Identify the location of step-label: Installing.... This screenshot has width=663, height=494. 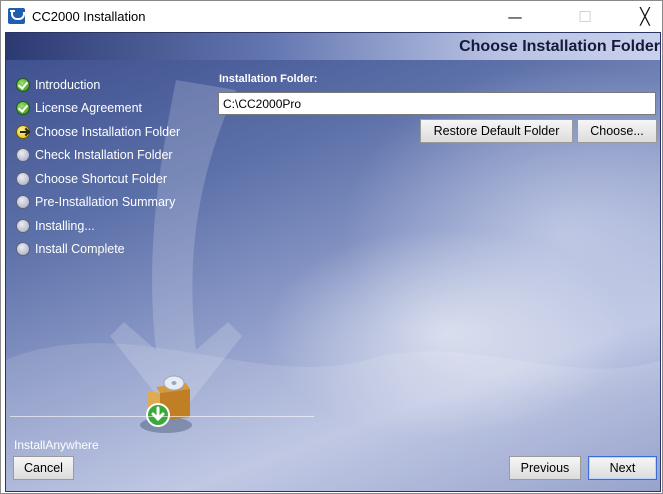
(65, 225).